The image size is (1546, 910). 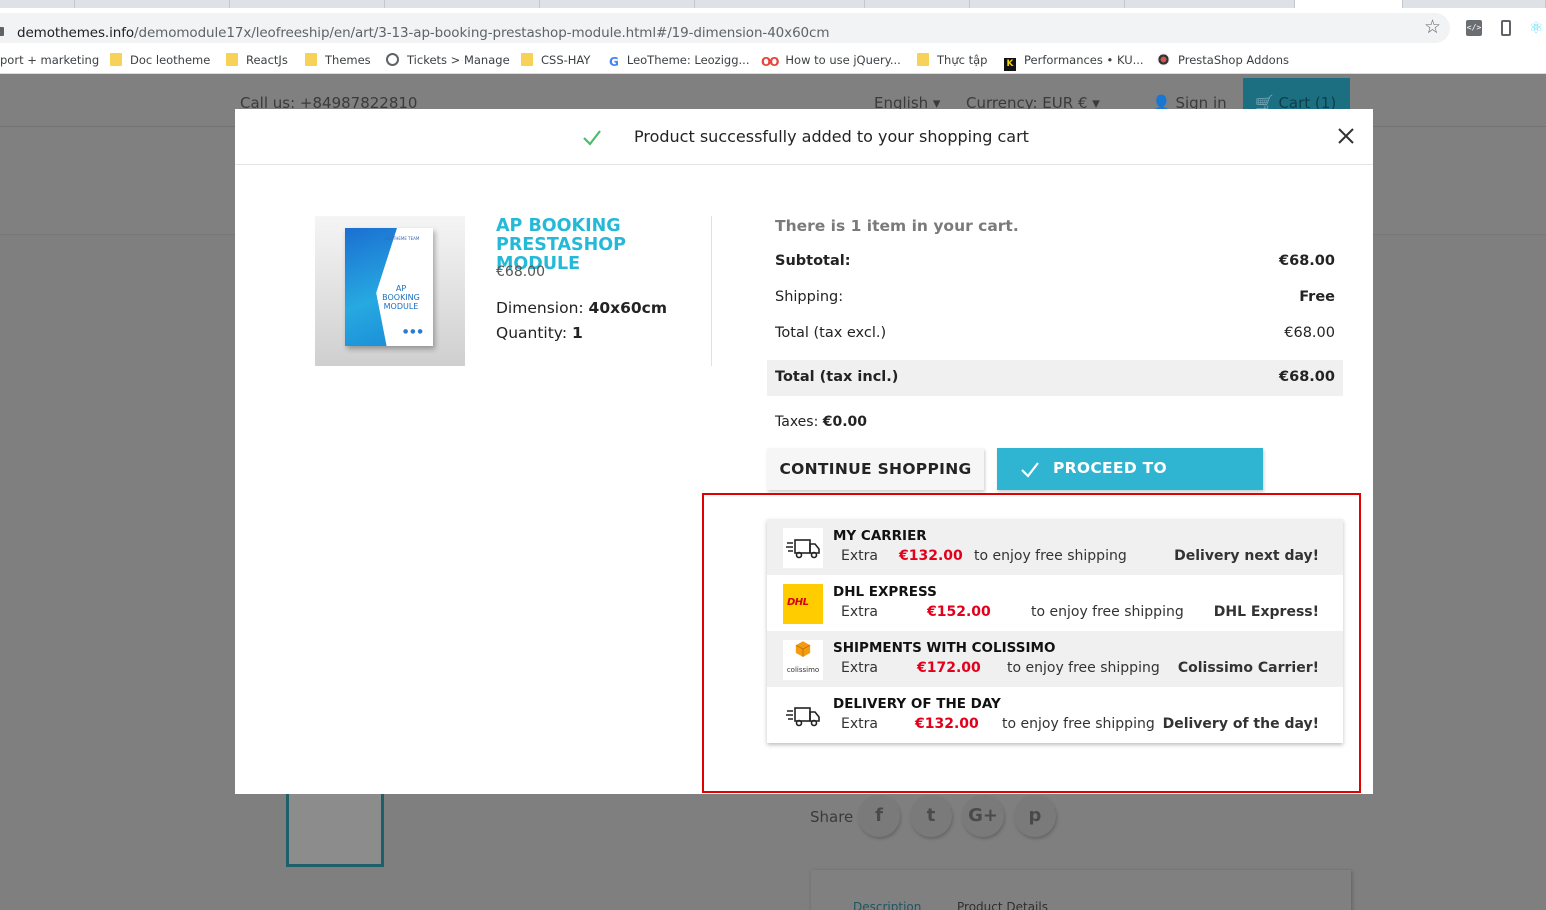 What do you see at coordinates (1432, 27) in the screenshot?
I see `bookmark-star-icon: ☆` at bounding box center [1432, 27].